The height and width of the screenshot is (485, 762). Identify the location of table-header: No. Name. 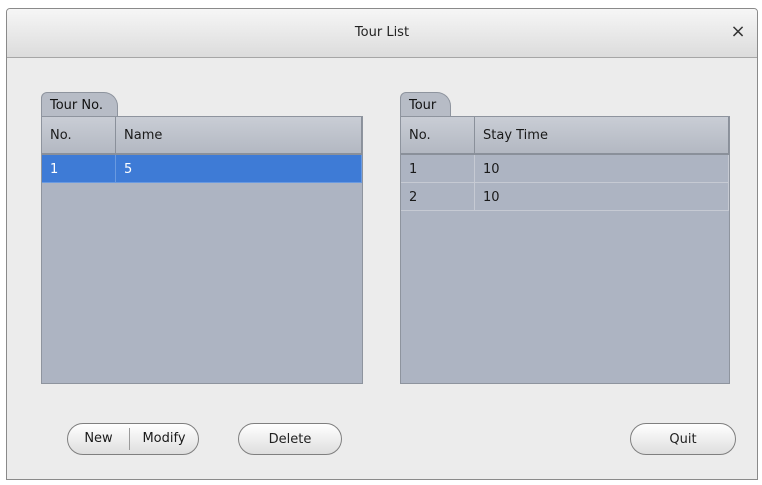
(202, 136).